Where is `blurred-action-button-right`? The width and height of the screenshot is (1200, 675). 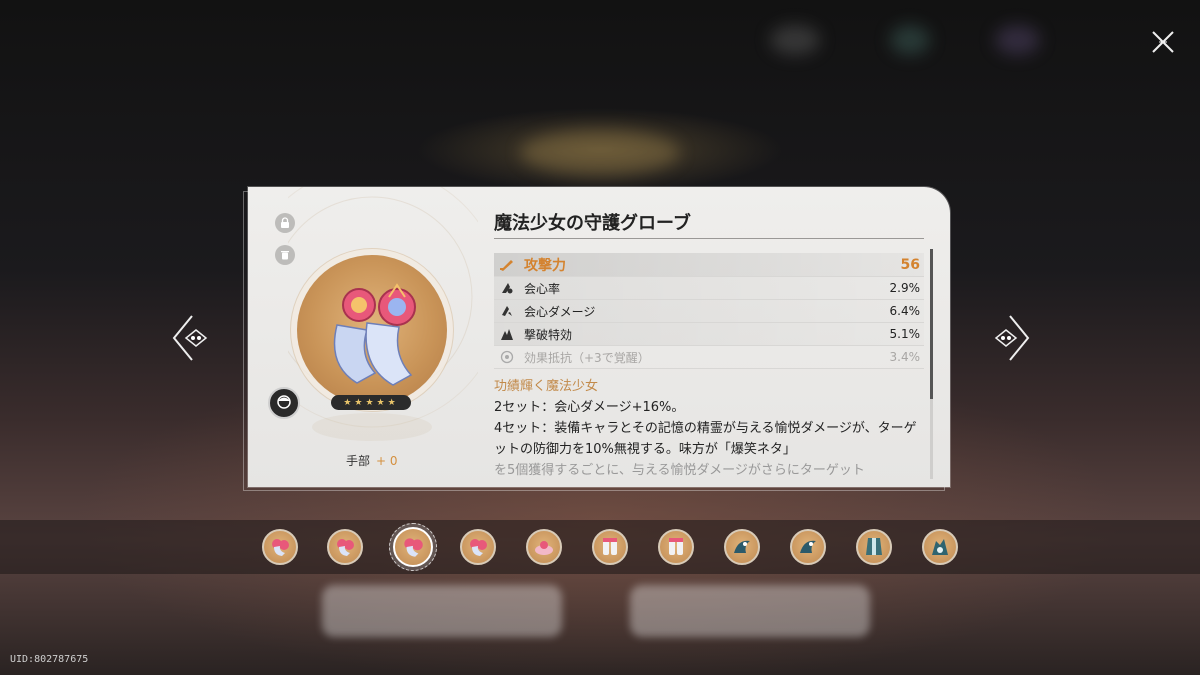
blurred-action-button-right is located at coordinates (750, 611).